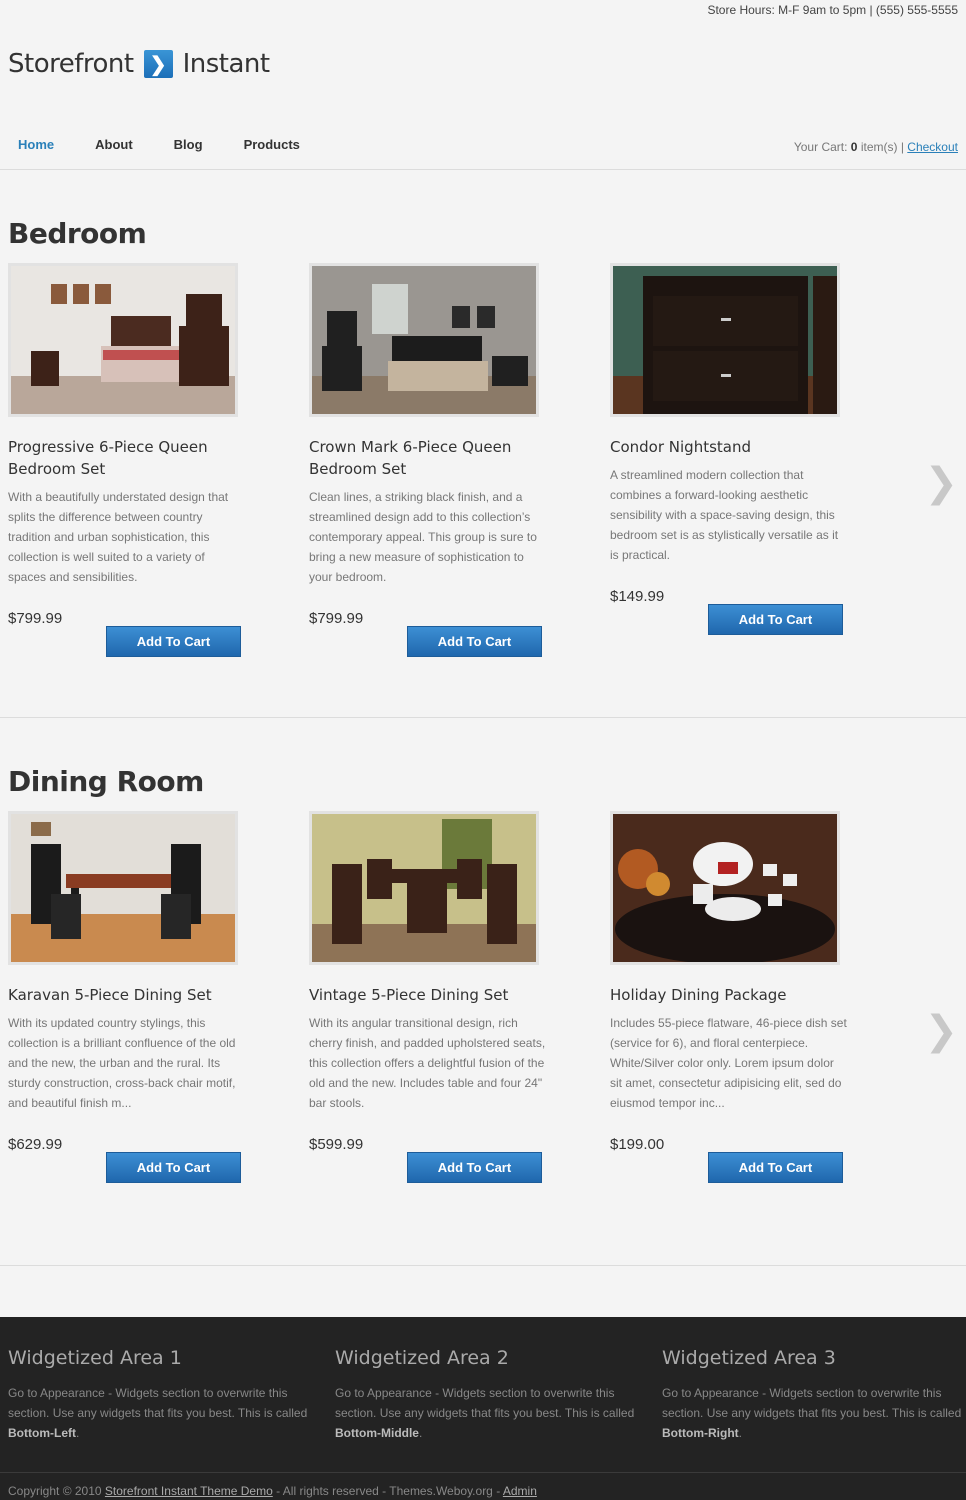  Describe the element at coordinates (226, 64) in the screenshot. I see `logo-text-instant: Instant` at that location.